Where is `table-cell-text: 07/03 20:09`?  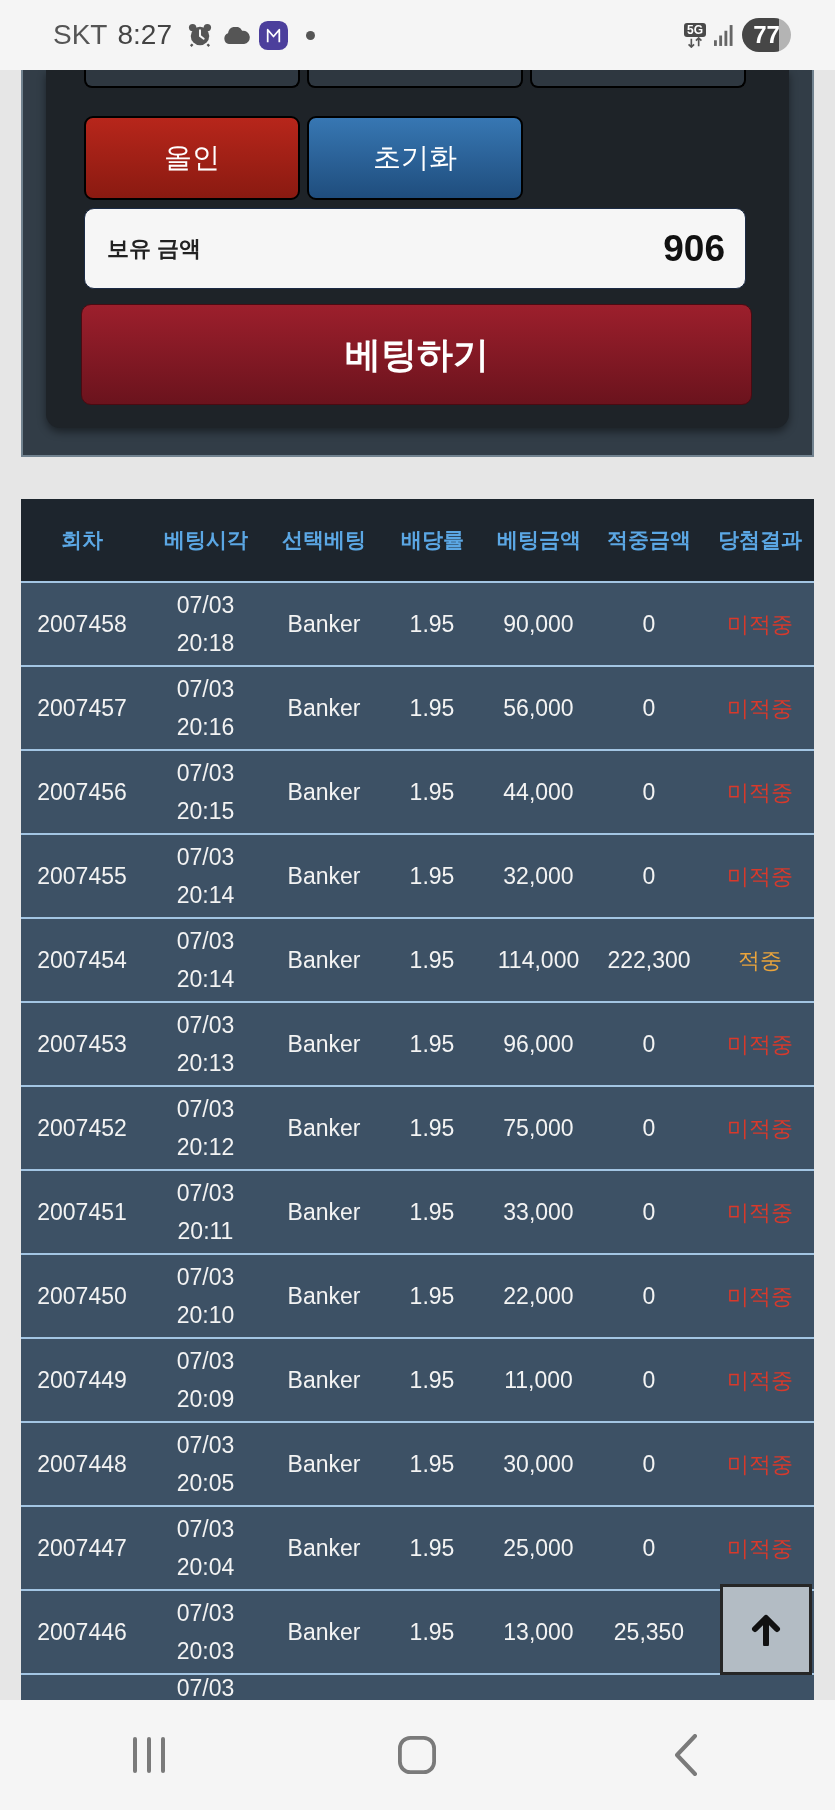
table-cell-text: 07/03 20:09 is located at coordinates (205, 1380).